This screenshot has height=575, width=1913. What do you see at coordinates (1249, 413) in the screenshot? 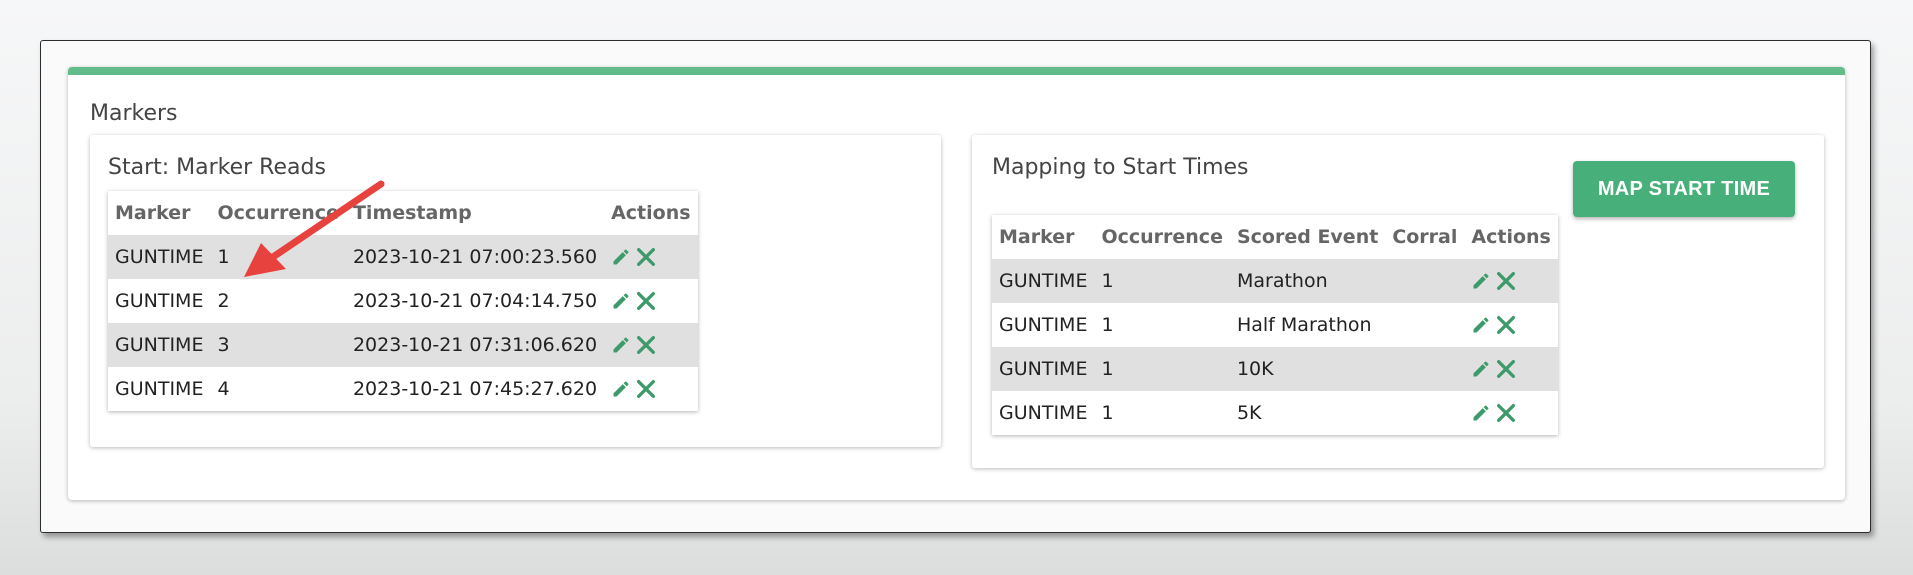
I see `scored-event-cell: 5K` at bounding box center [1249, 413].